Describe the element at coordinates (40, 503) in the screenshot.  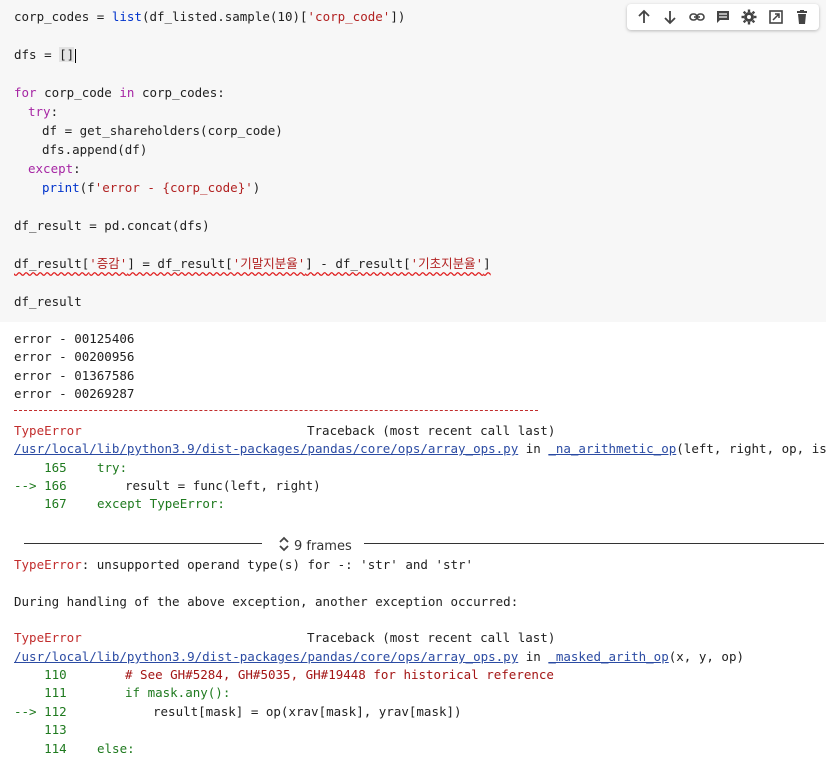
I see `line-number: 167` at that location.